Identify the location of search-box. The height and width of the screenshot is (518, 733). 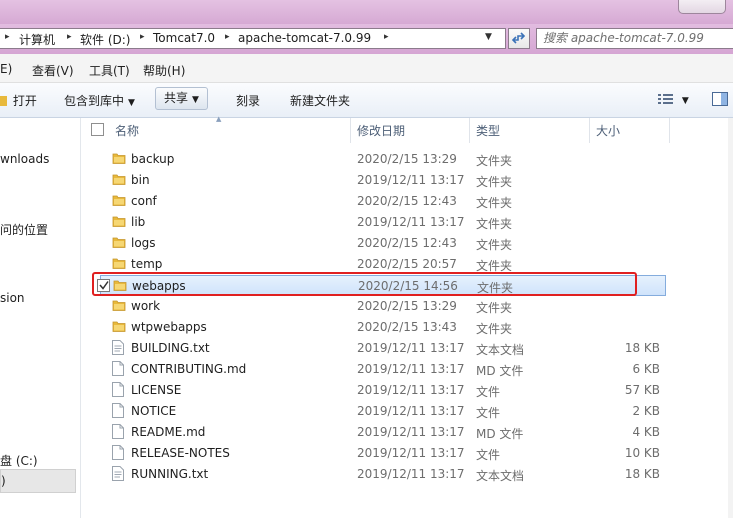
(634, 38).